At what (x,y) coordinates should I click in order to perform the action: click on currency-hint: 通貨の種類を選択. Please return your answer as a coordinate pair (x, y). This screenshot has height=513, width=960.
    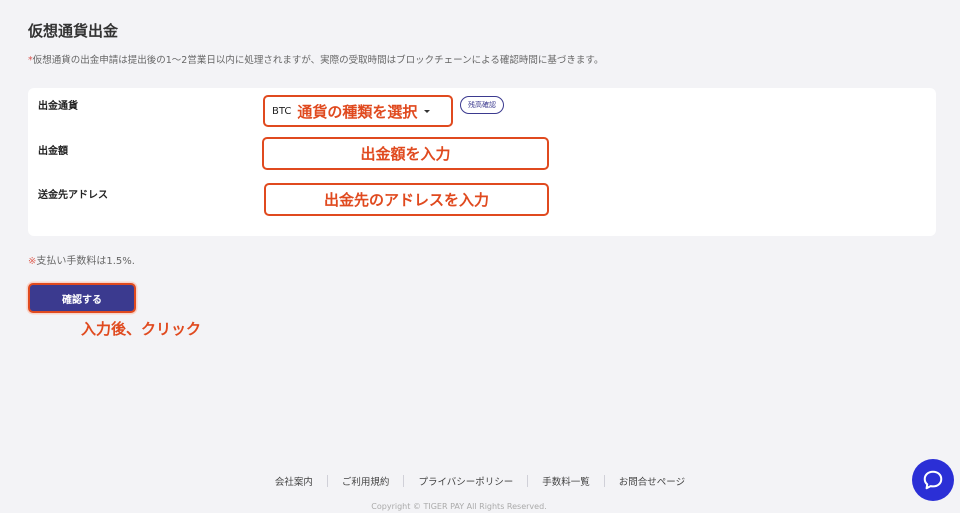
    Looking at the image, I should click on (357, 111).